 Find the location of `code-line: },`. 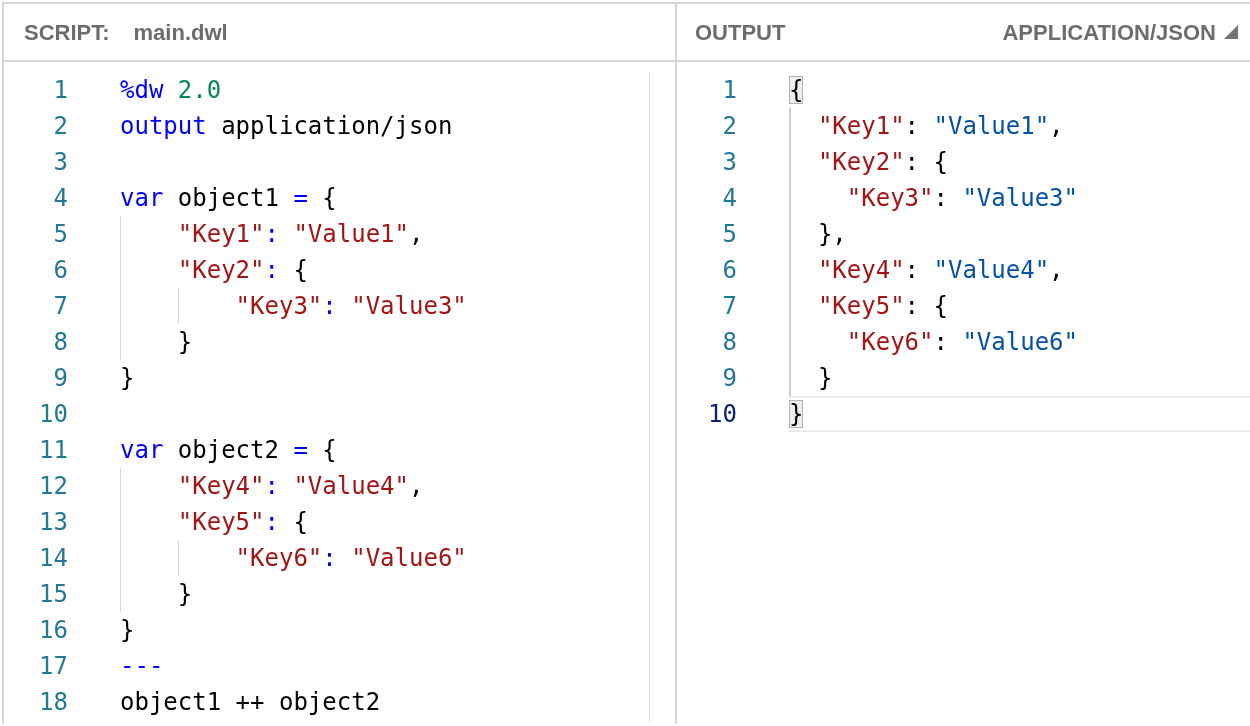

code-line: }, is located at coordinates (832, 234).